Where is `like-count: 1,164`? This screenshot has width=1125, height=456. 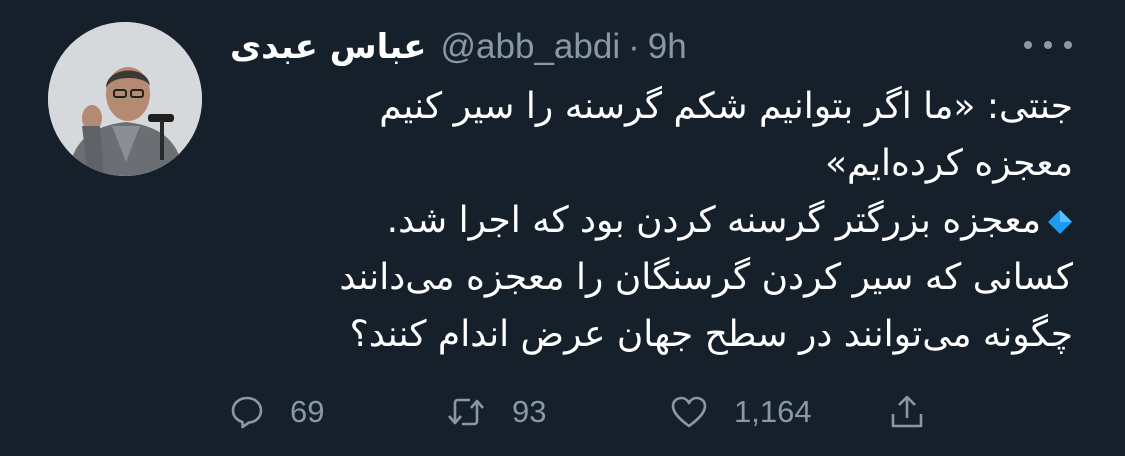
like-count: 1,164 is located at coordinates (773, 411).